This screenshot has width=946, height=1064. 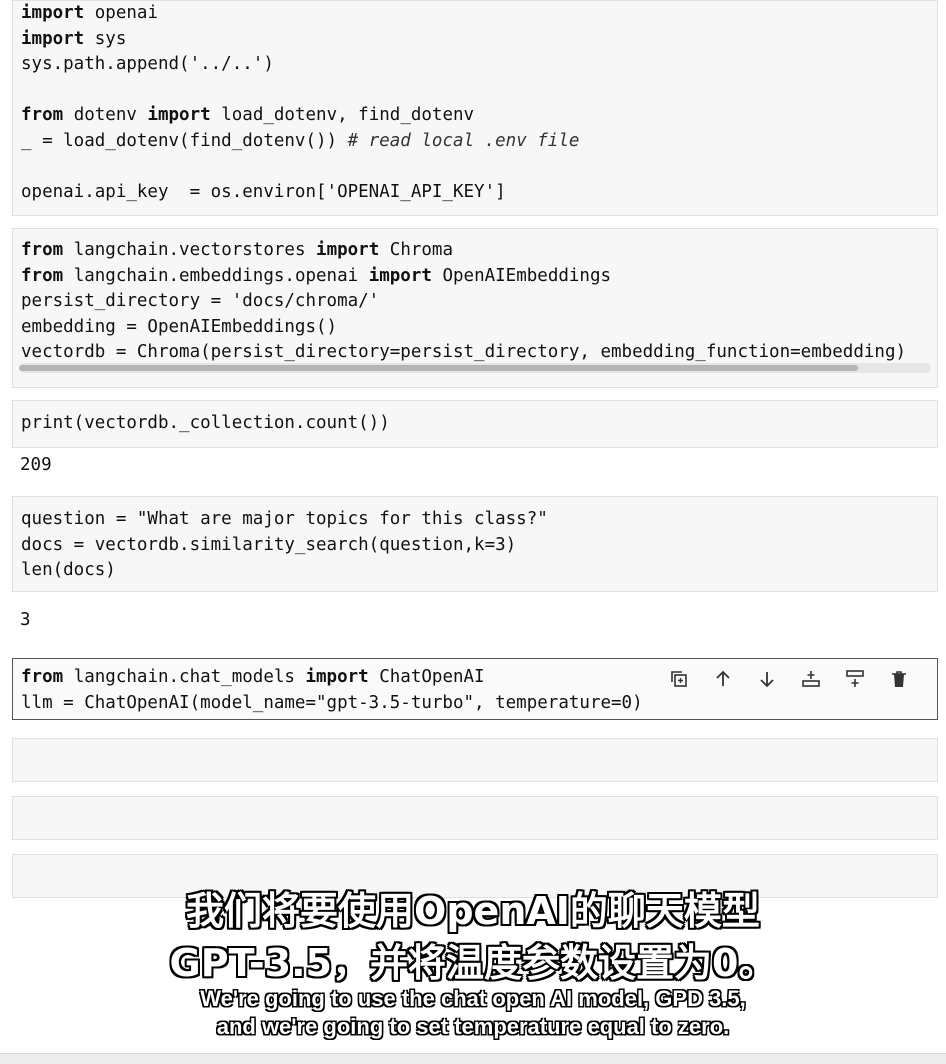 I want to click on insert-below-icon, so click(x=855, y=679).